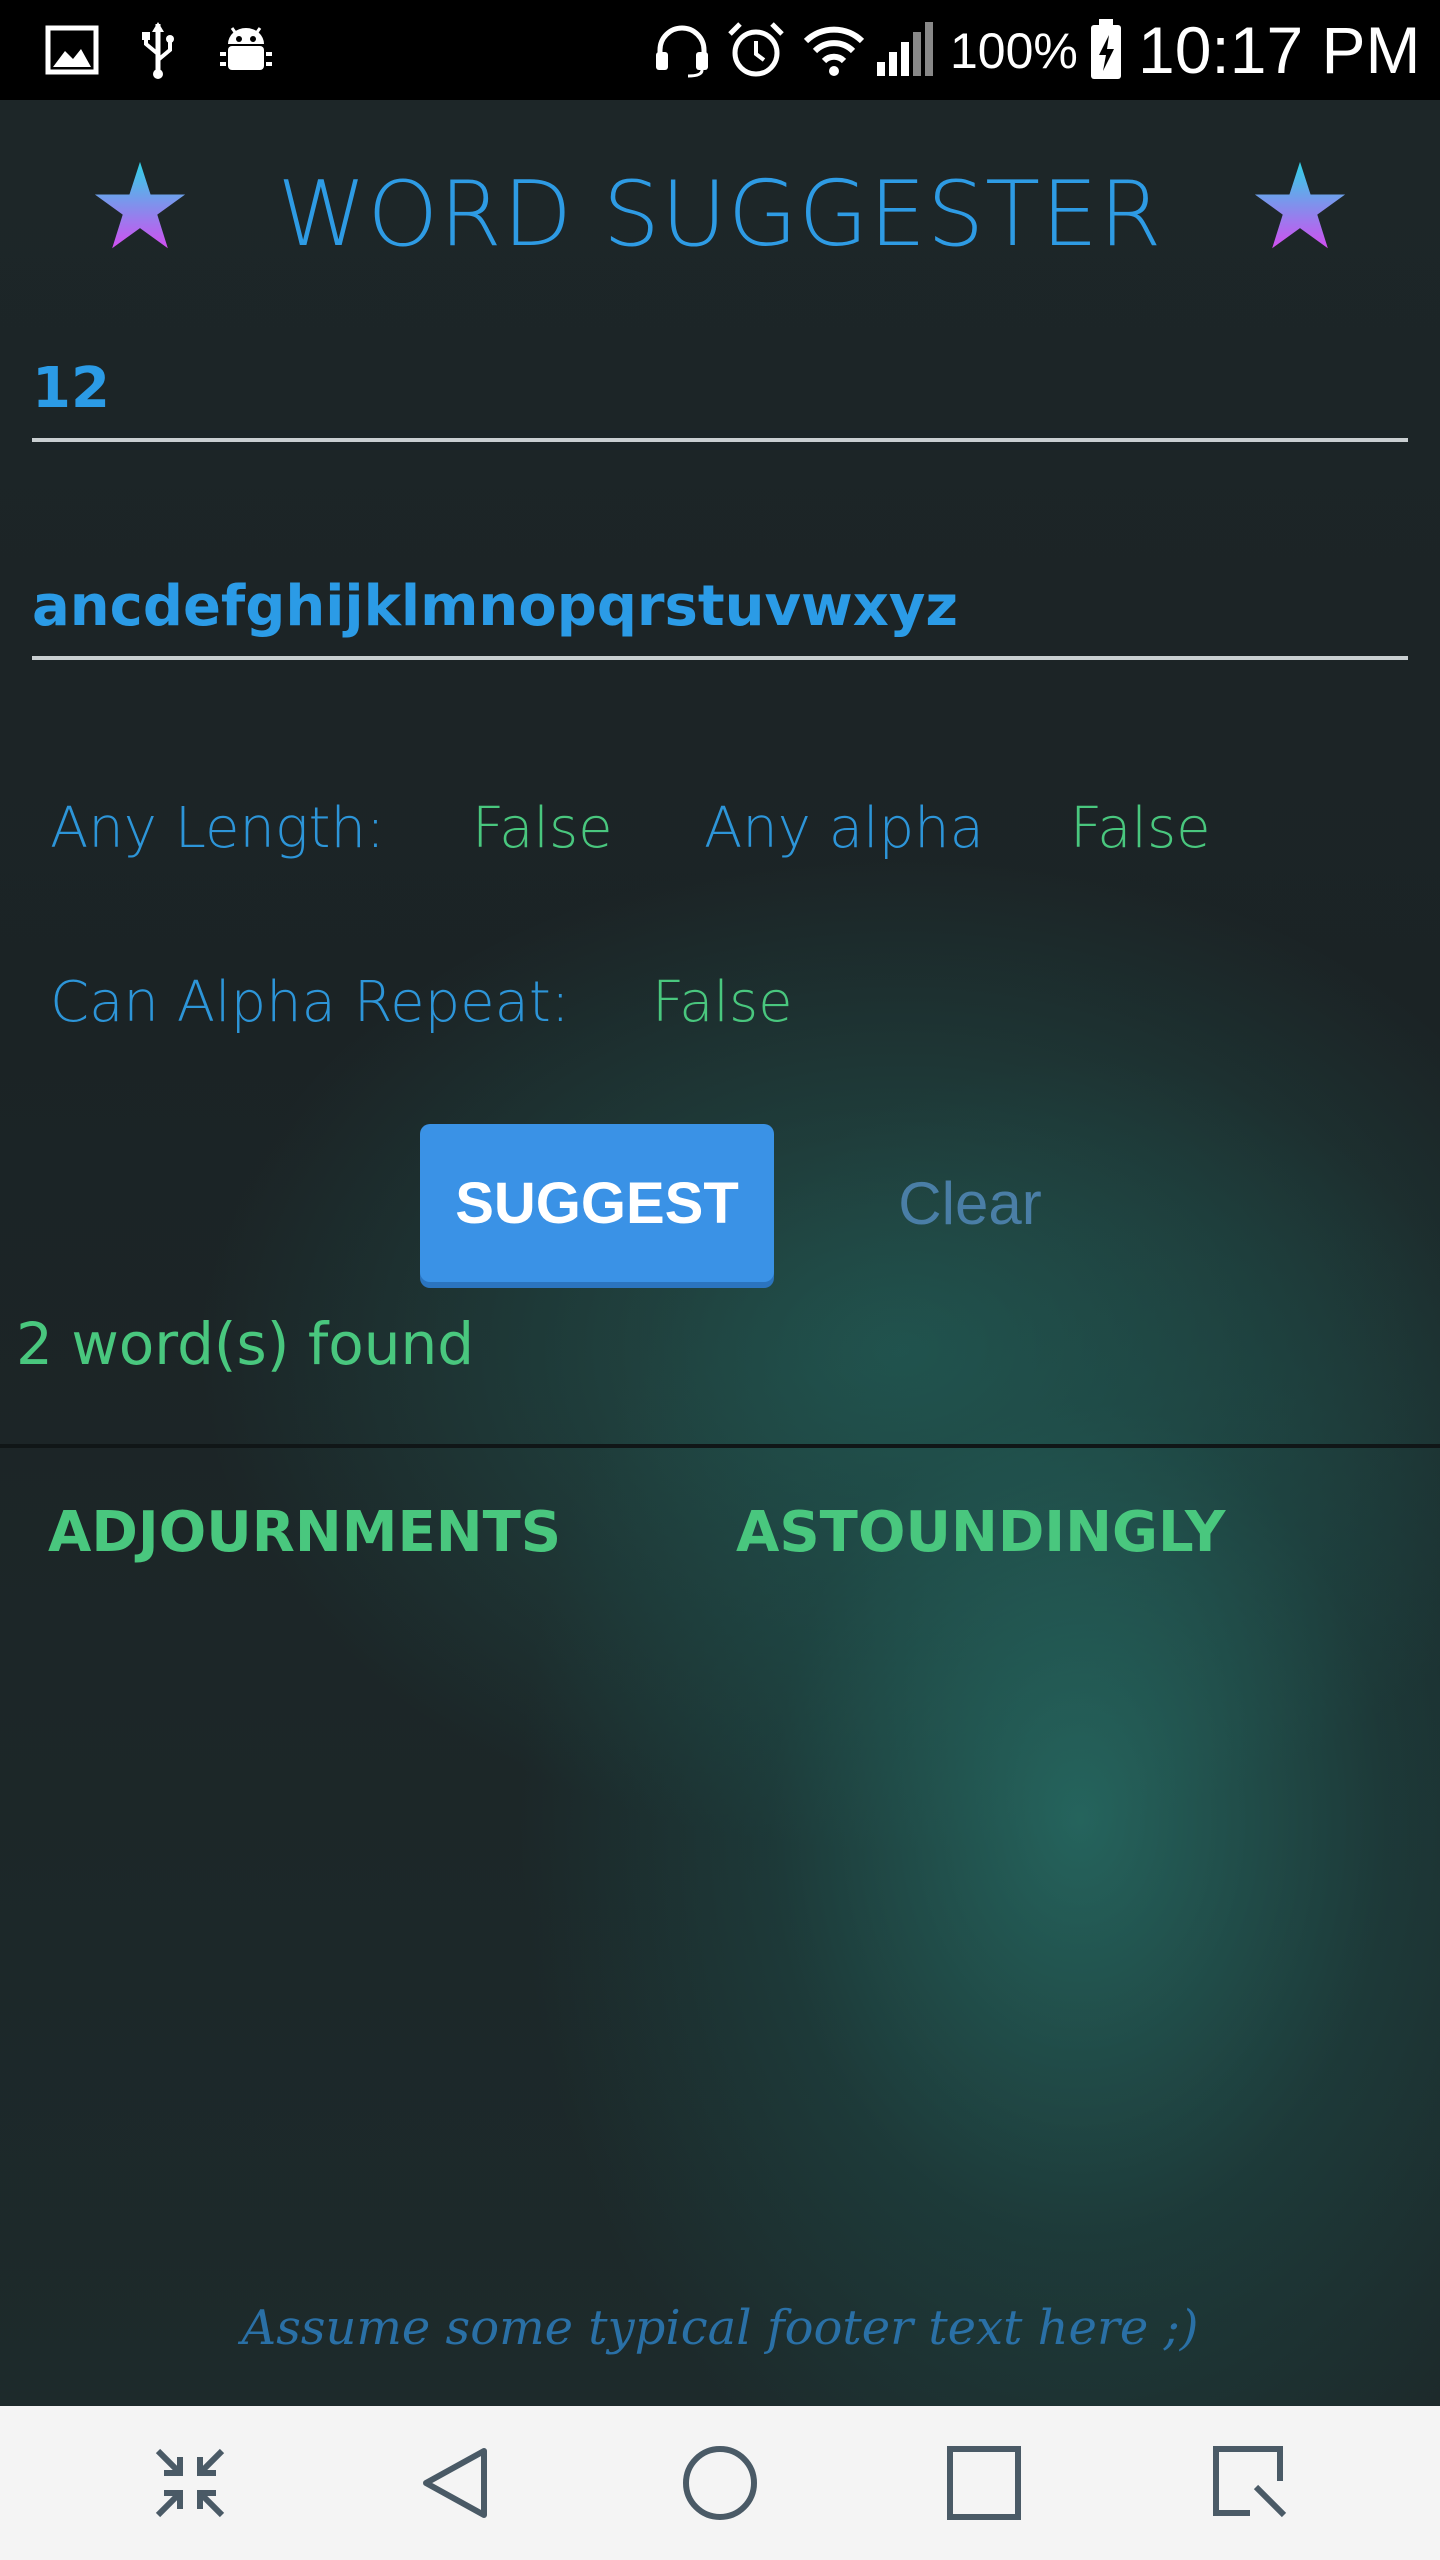  What do you see at coordinates (980, 1532) in the screenshot?
I see `result-word: ASTOUNDINGLY` at bounding box center [980, 1532].